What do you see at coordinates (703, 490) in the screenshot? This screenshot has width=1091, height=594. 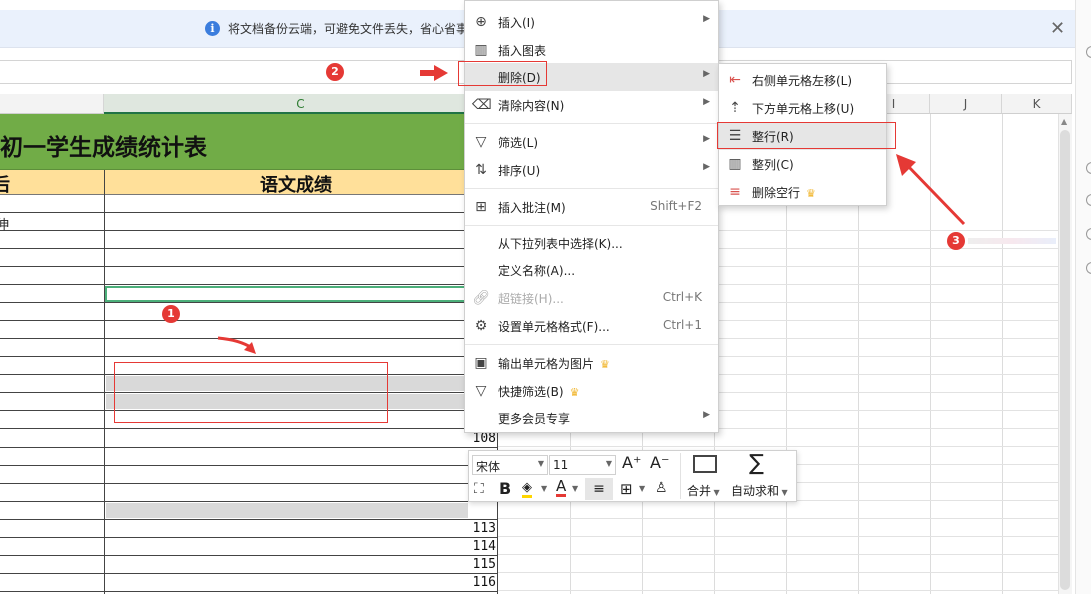 I see `merge-button: 合并 ▼` at bounding box center [703, 490].